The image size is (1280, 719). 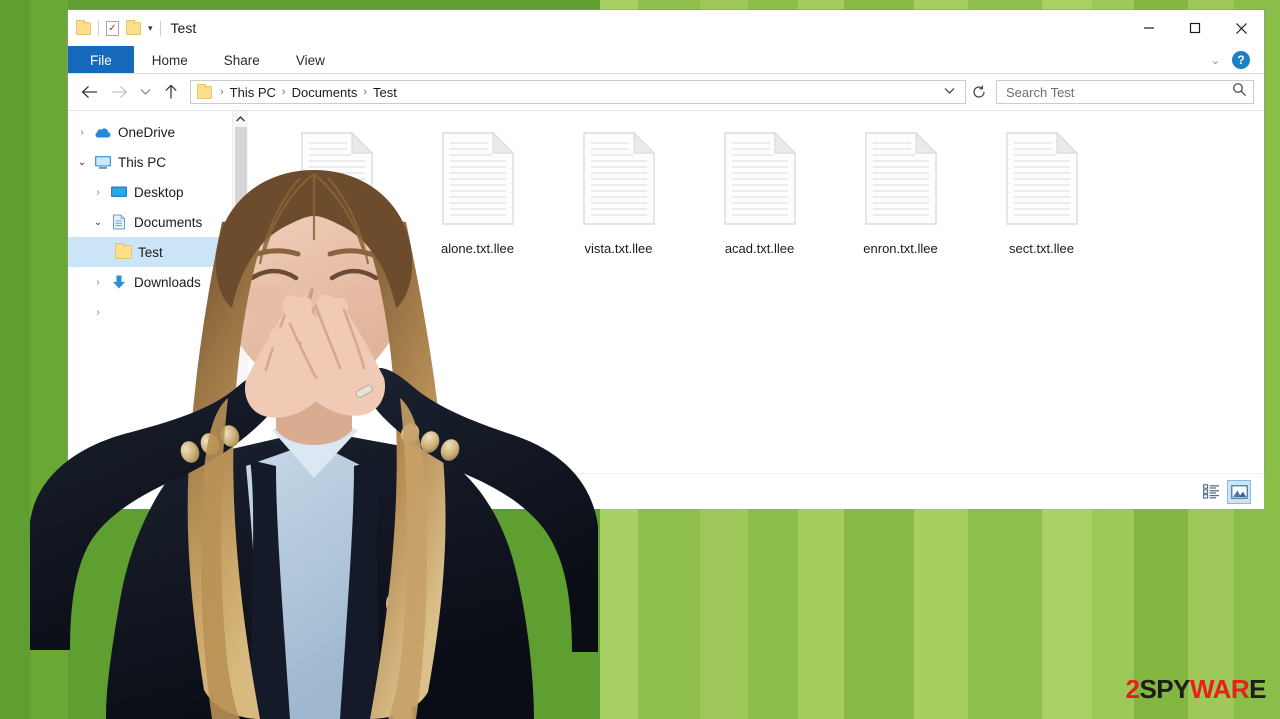 I want to click on address-field: › This PC › Documents › Test, so click(x=578, y=92).